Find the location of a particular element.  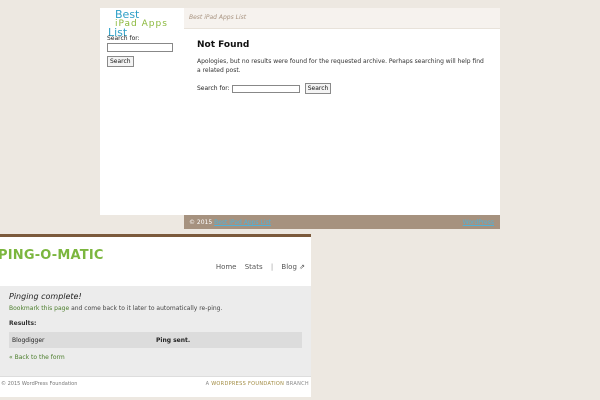

nav-blog: Blog ⇗ is located at coordinates (293, 267).